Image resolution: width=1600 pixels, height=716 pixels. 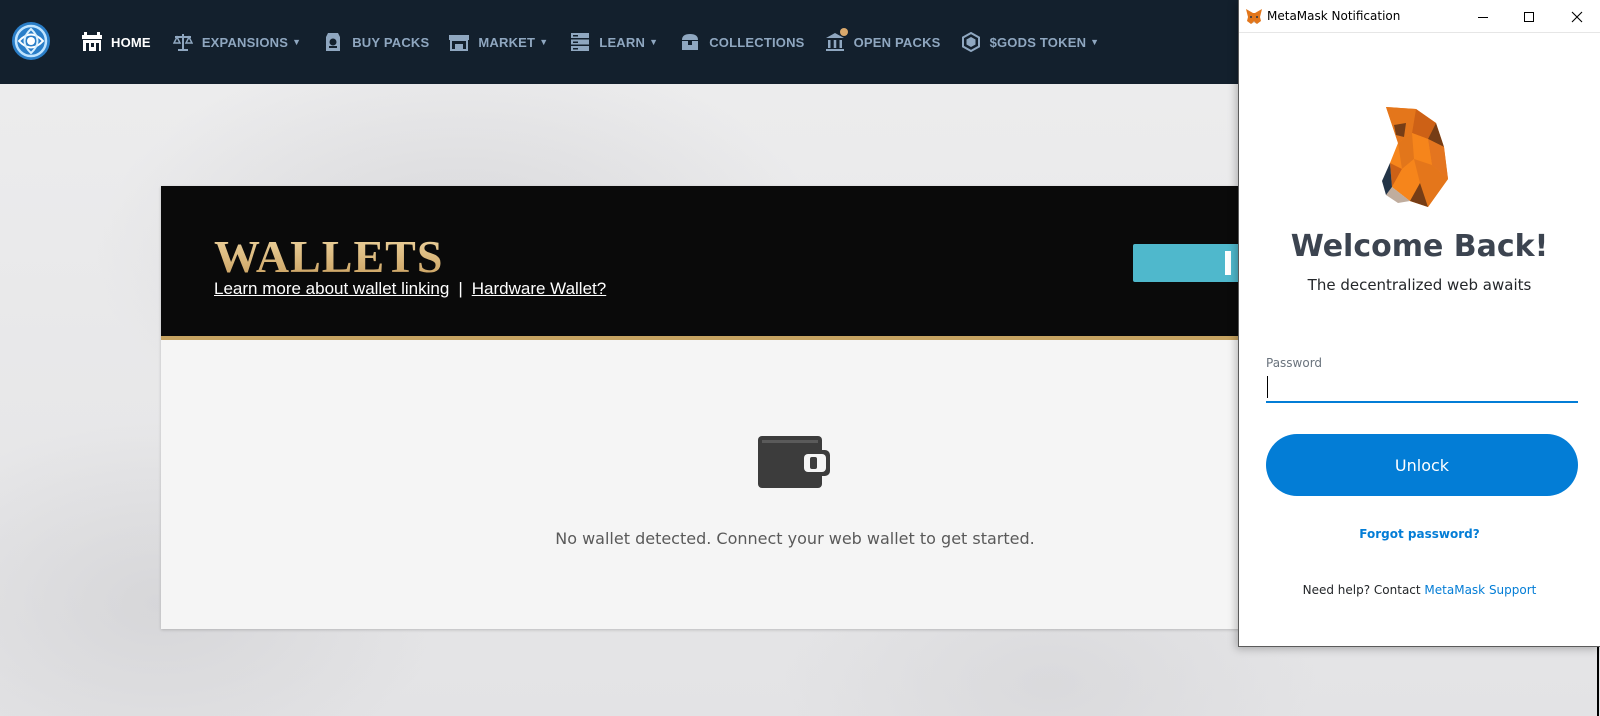 I want to click on notification-dot, so click(x=843, y=32).